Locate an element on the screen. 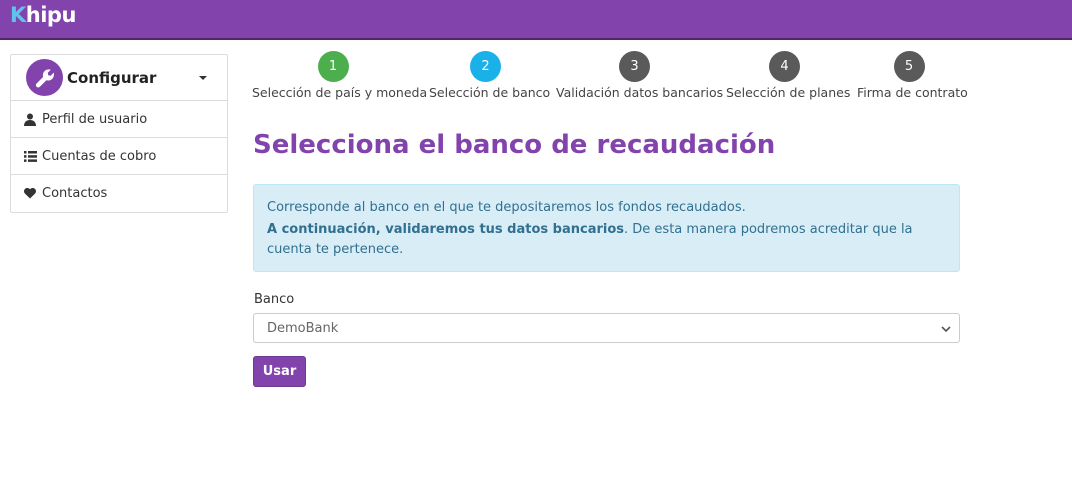 This screenshot has height=478, width=1072. sidebar-title: Configurar is located at coordinates (112, 77).